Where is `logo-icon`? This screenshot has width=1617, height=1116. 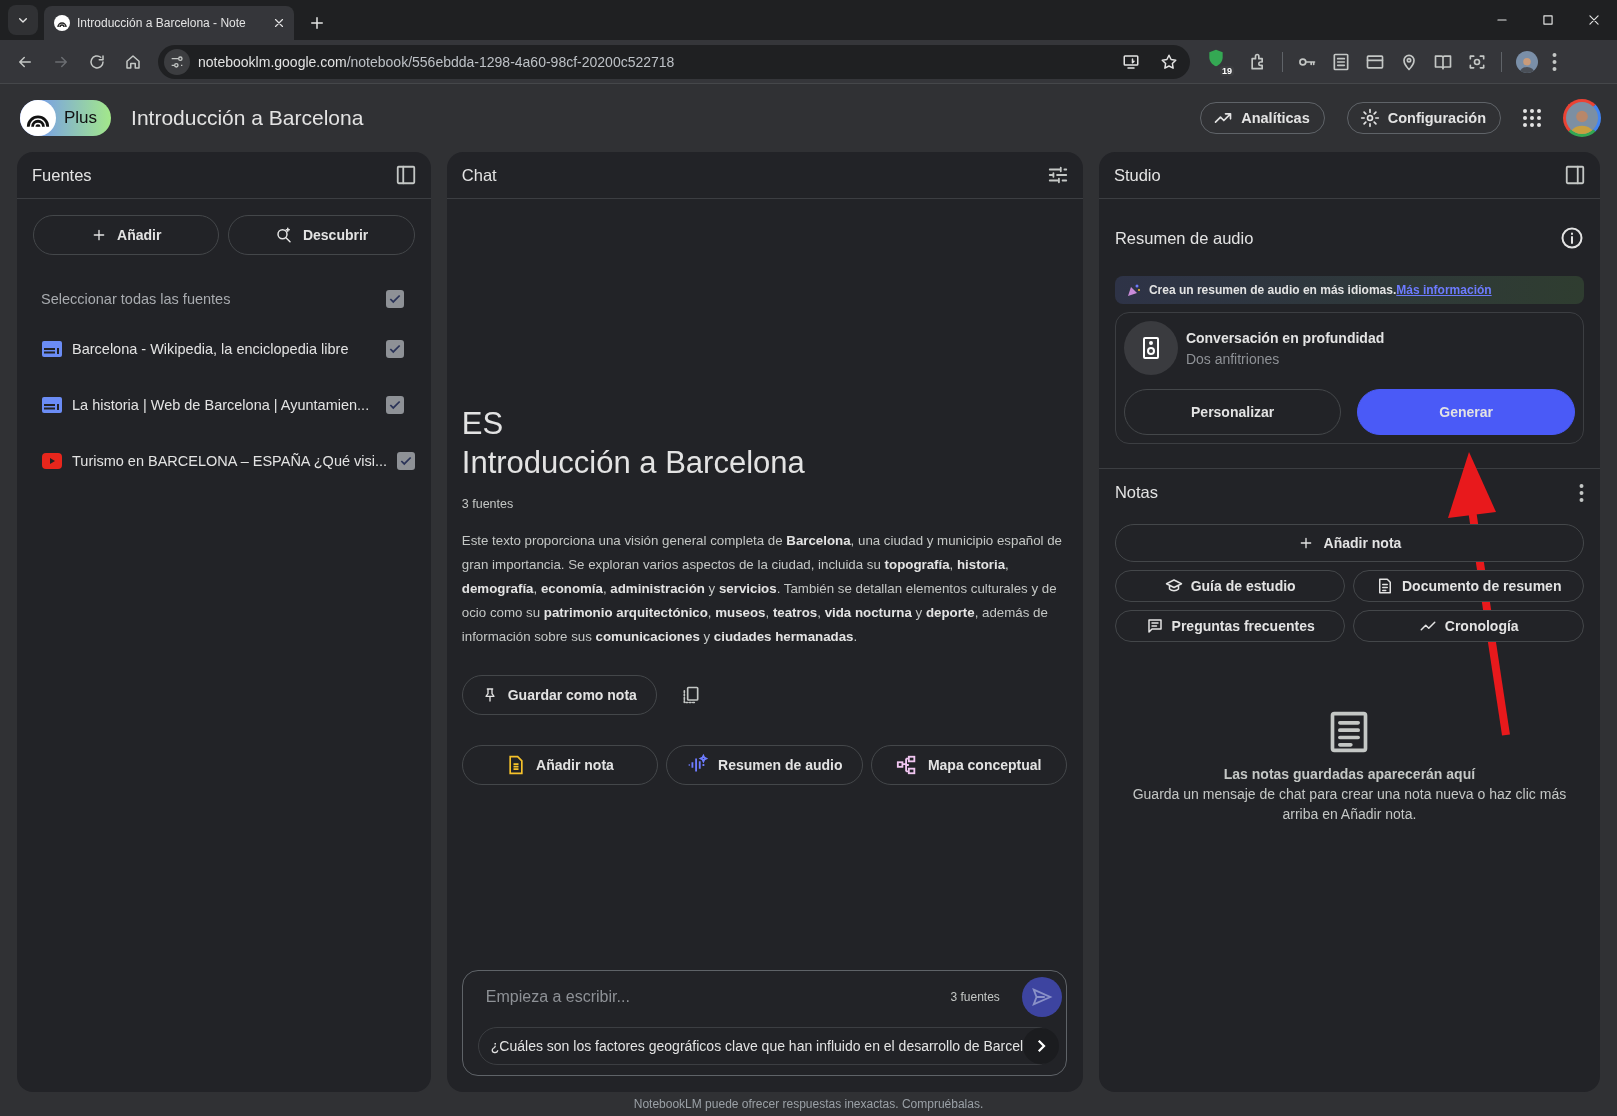
logo-icon is located at coordinates (38, 118).